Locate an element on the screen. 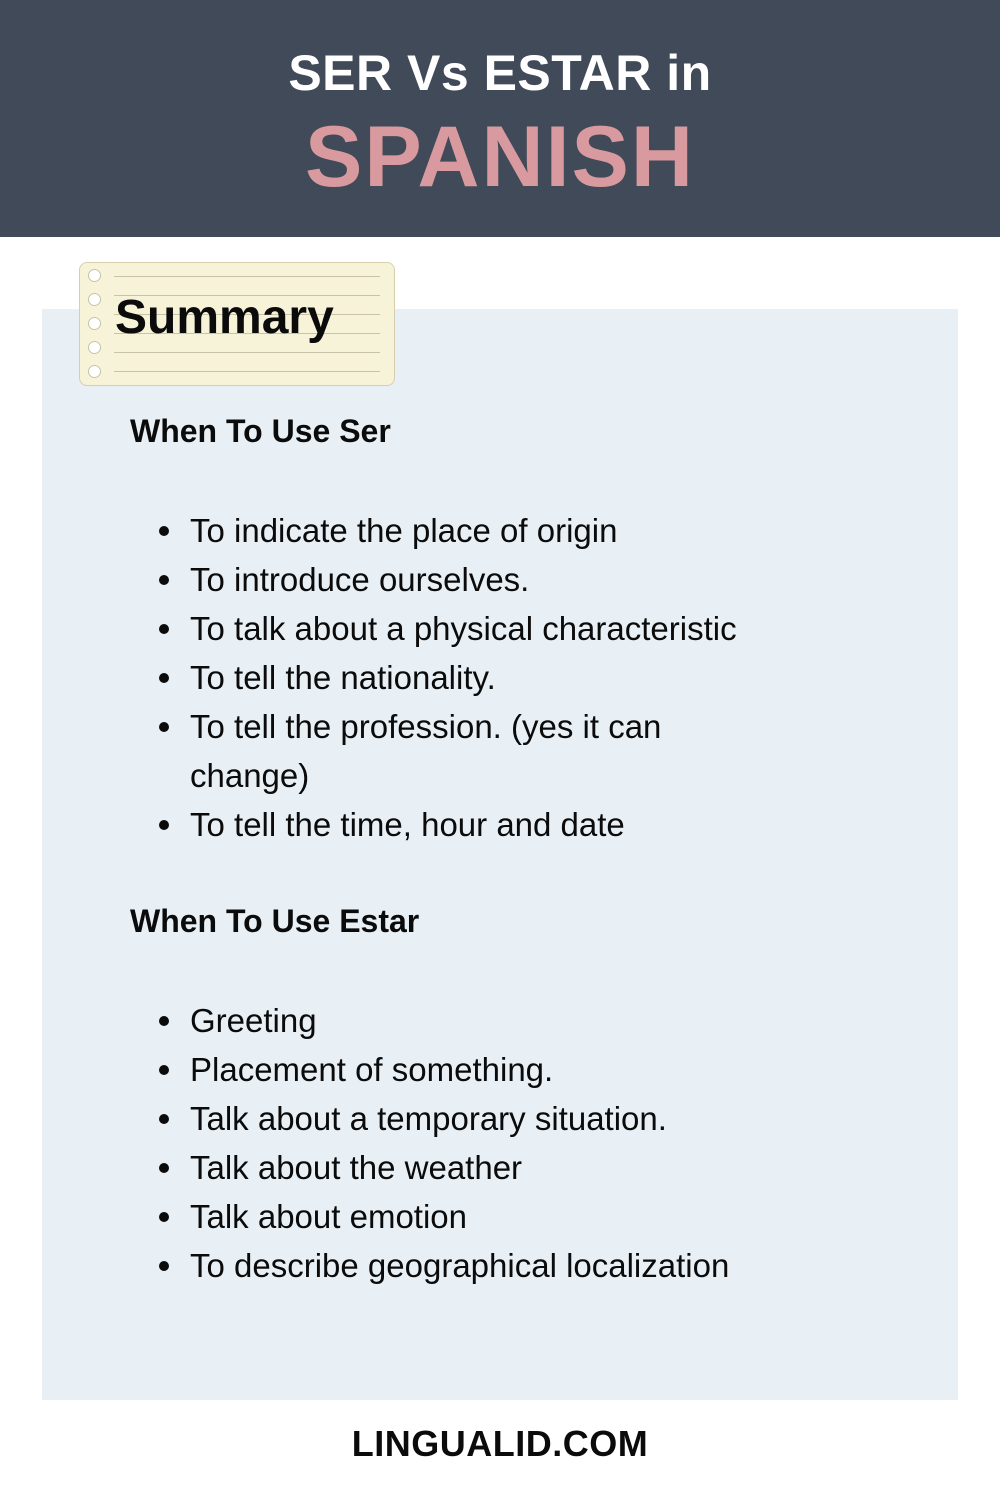  title-line-1: SER Vs ESTAR in is located at coordinates (500, 73).